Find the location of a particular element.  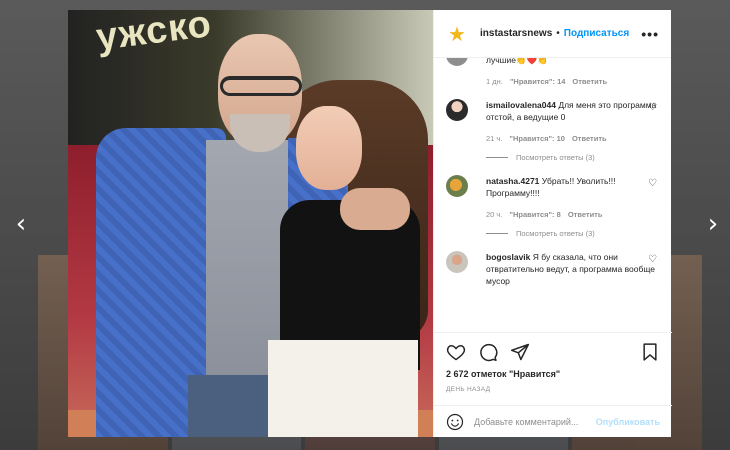

account-username: instastarsnews is located at coordinates (516, 33).